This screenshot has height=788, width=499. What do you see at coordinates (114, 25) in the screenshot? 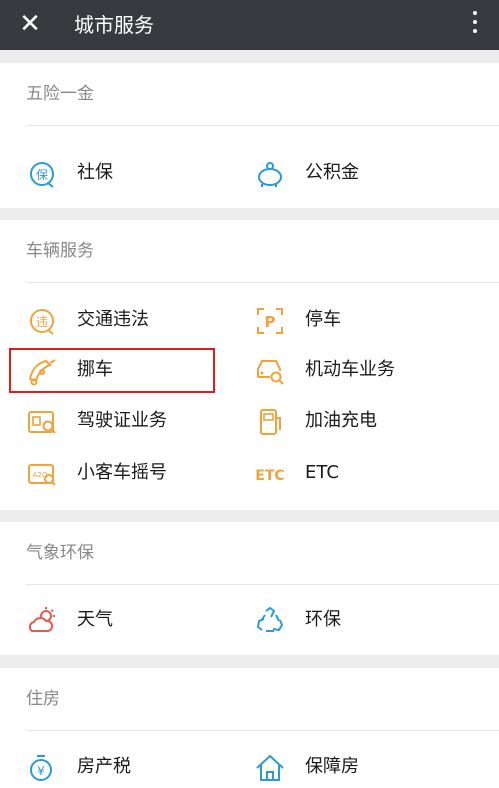
I see `page-title: 城市服务` at bounding box center [114, 25].